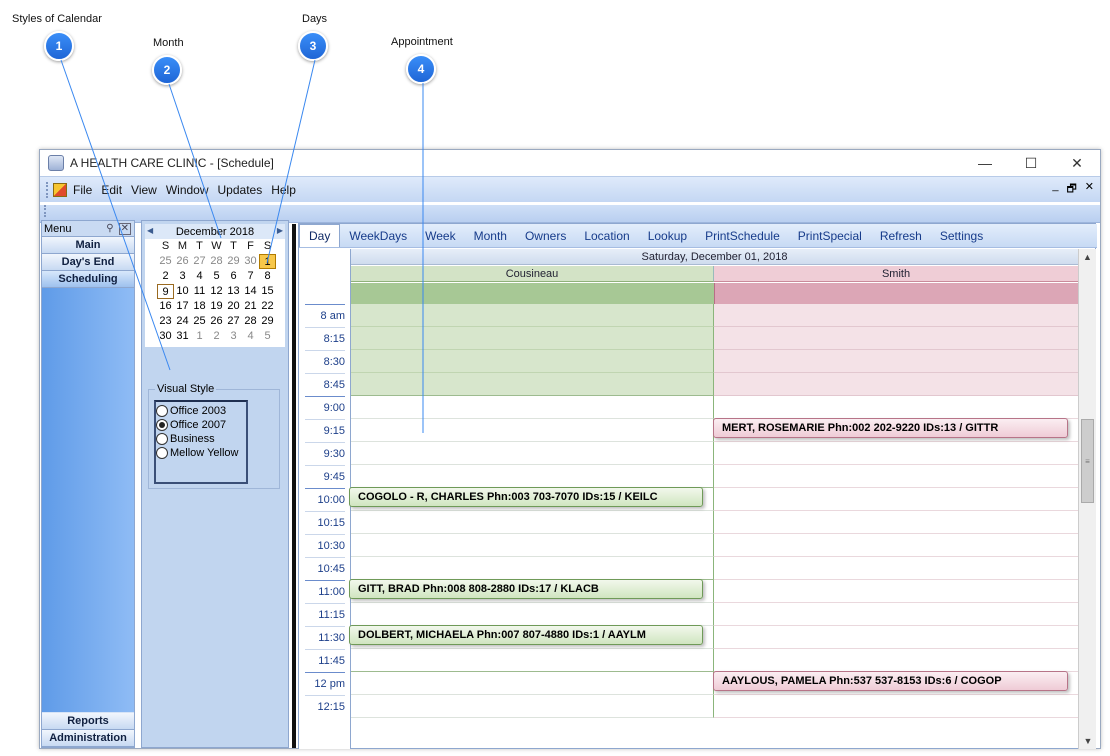  I want to click on minical-day: 11, so click(199, 291).